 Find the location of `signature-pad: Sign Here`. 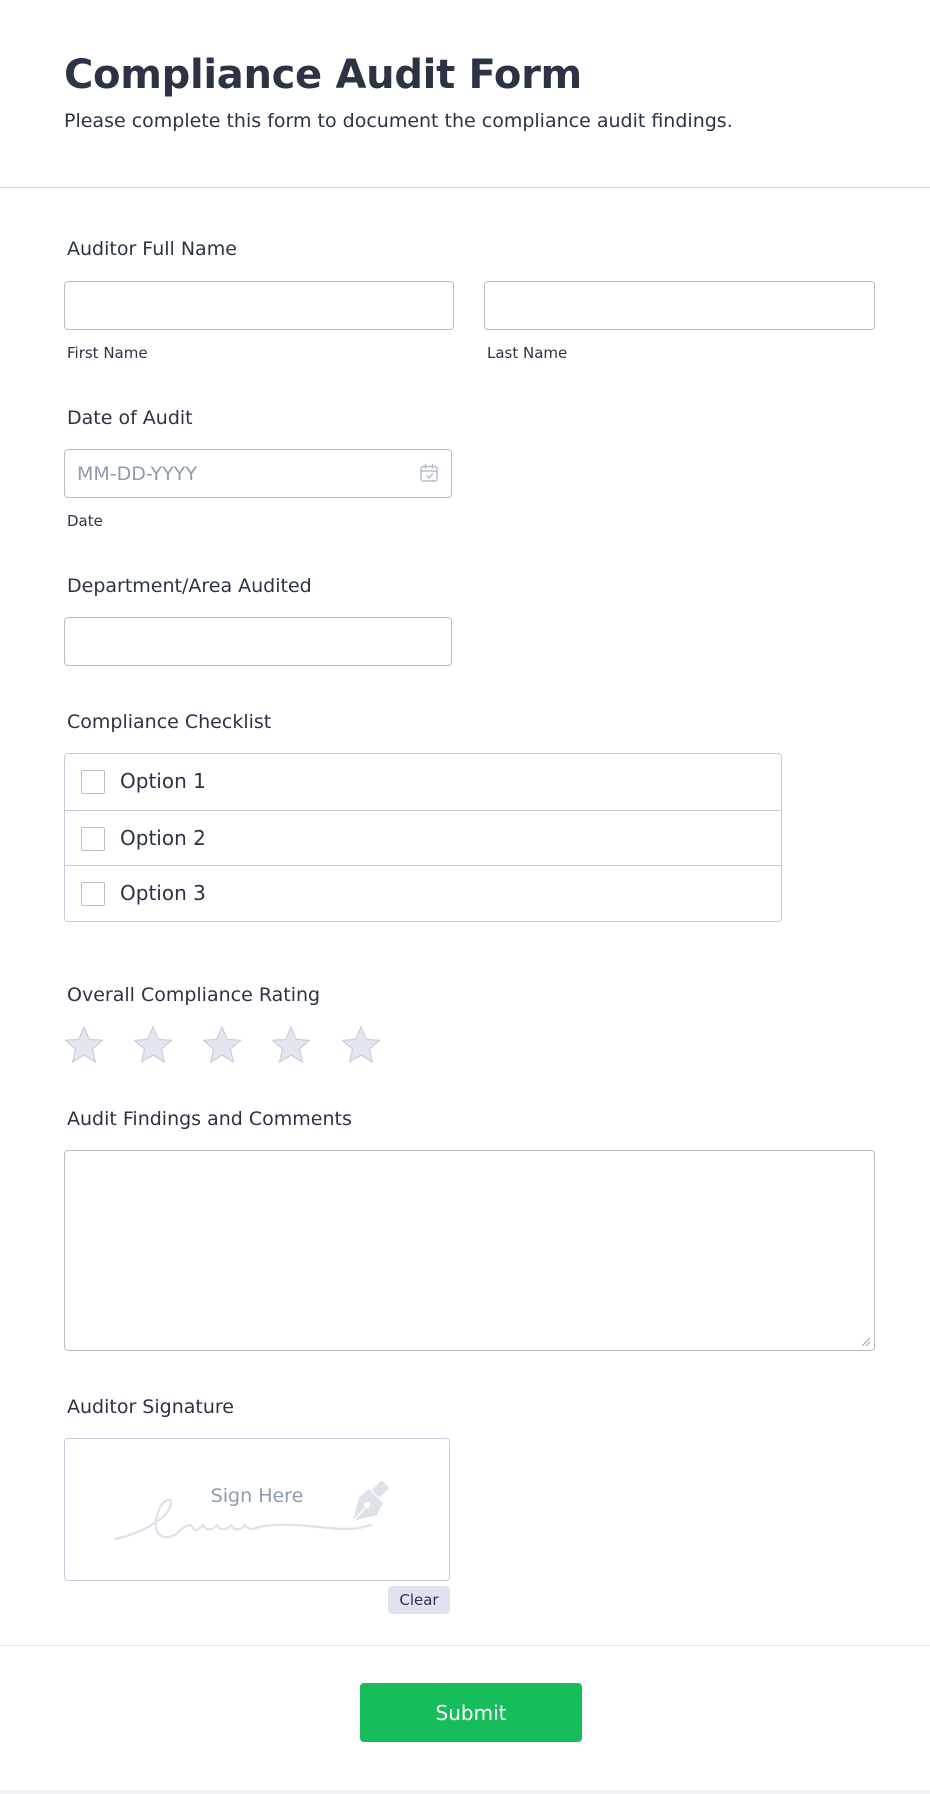

signature-pad: Sign Here is located at coordinates (257, 1509).